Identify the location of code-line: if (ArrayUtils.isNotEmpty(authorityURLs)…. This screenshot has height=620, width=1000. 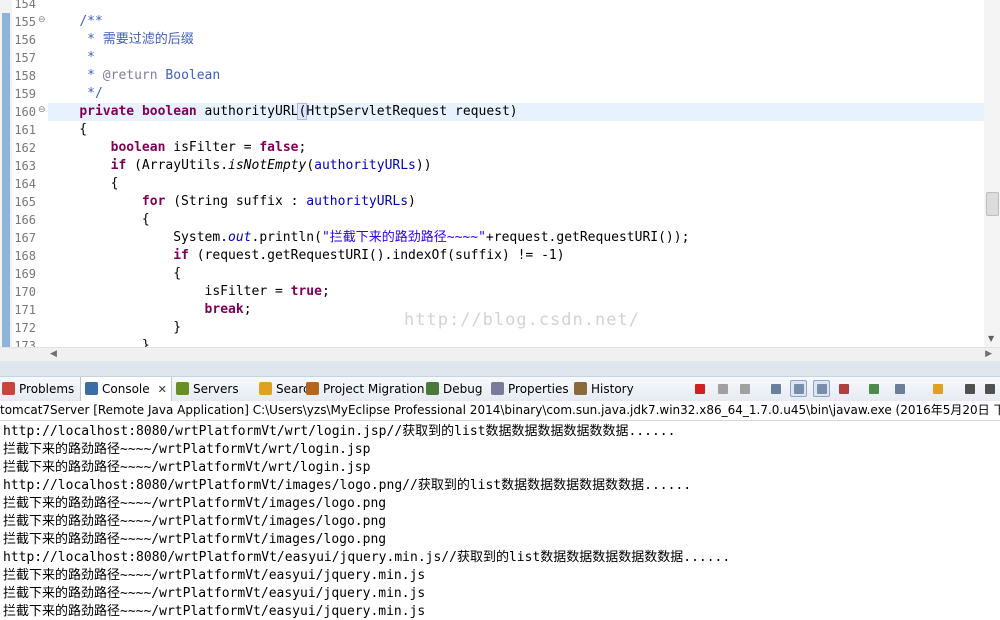
(516, 166).